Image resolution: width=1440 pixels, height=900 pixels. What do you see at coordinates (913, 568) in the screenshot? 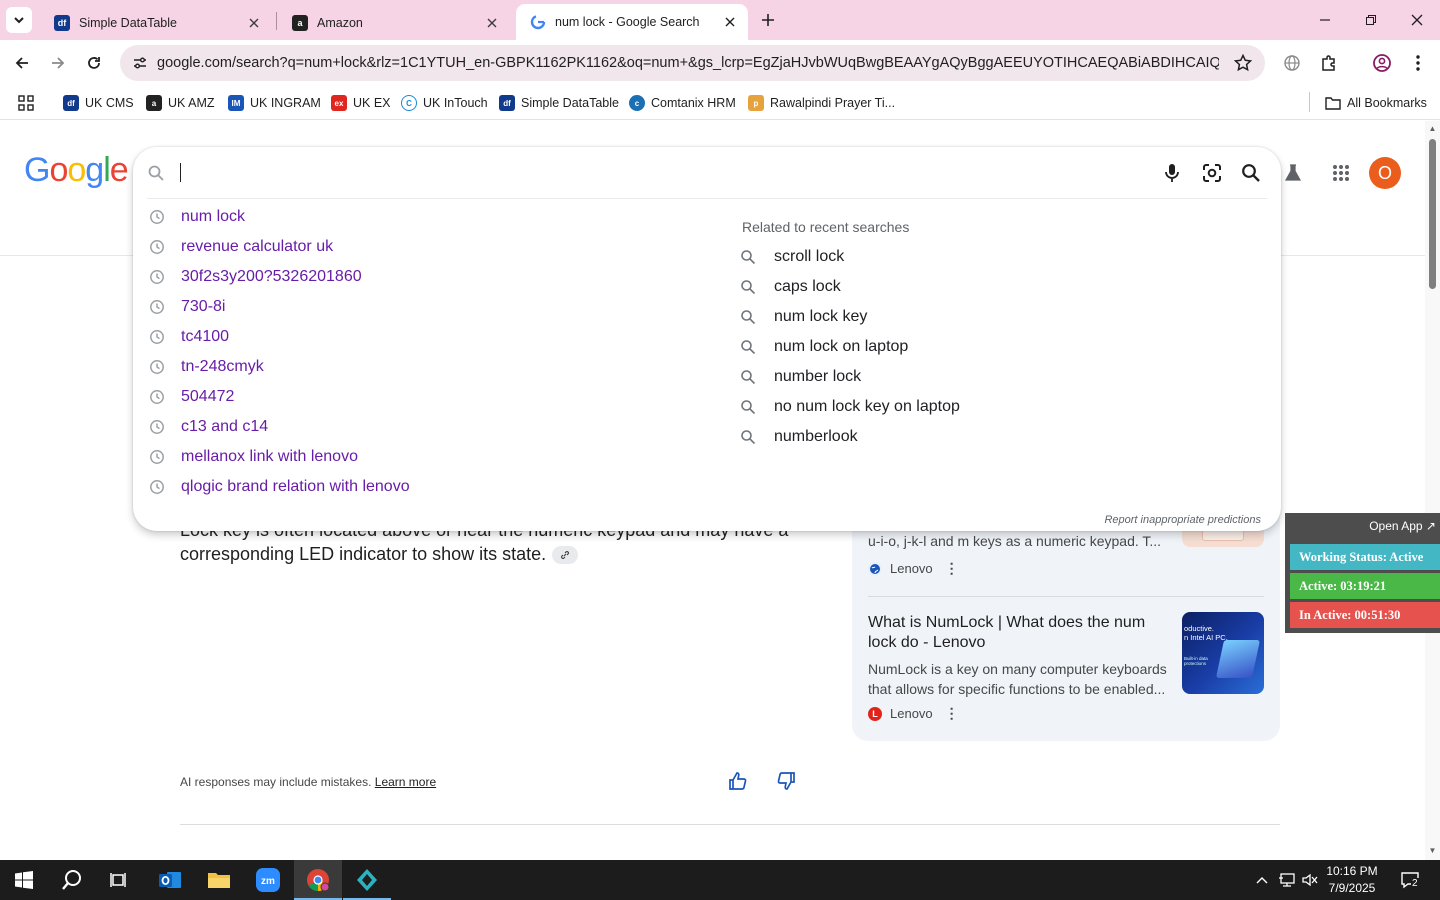
I see `source-site-row: Lenovo ⋮` at bounding box center [913, 568].